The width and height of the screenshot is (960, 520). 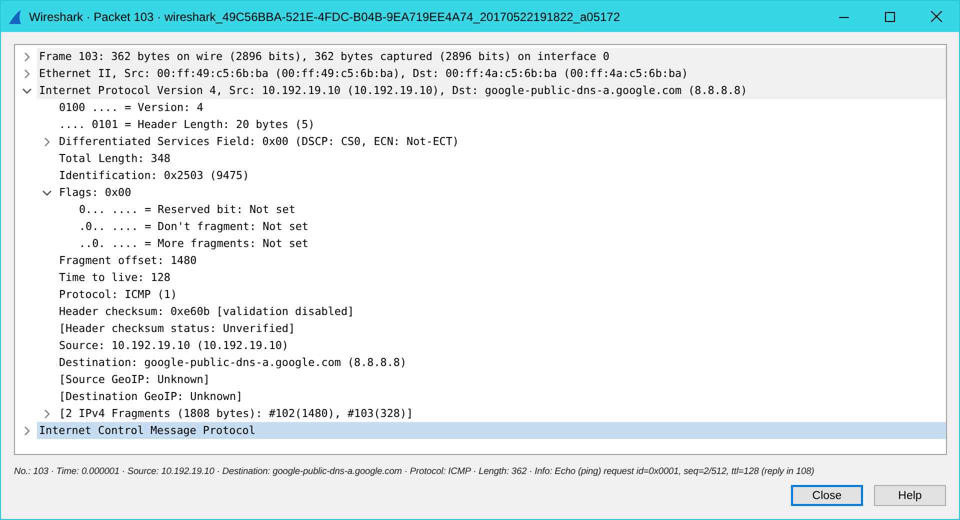 I want to click on tree-item: Time to live: 128, so click(x=501, y=277).